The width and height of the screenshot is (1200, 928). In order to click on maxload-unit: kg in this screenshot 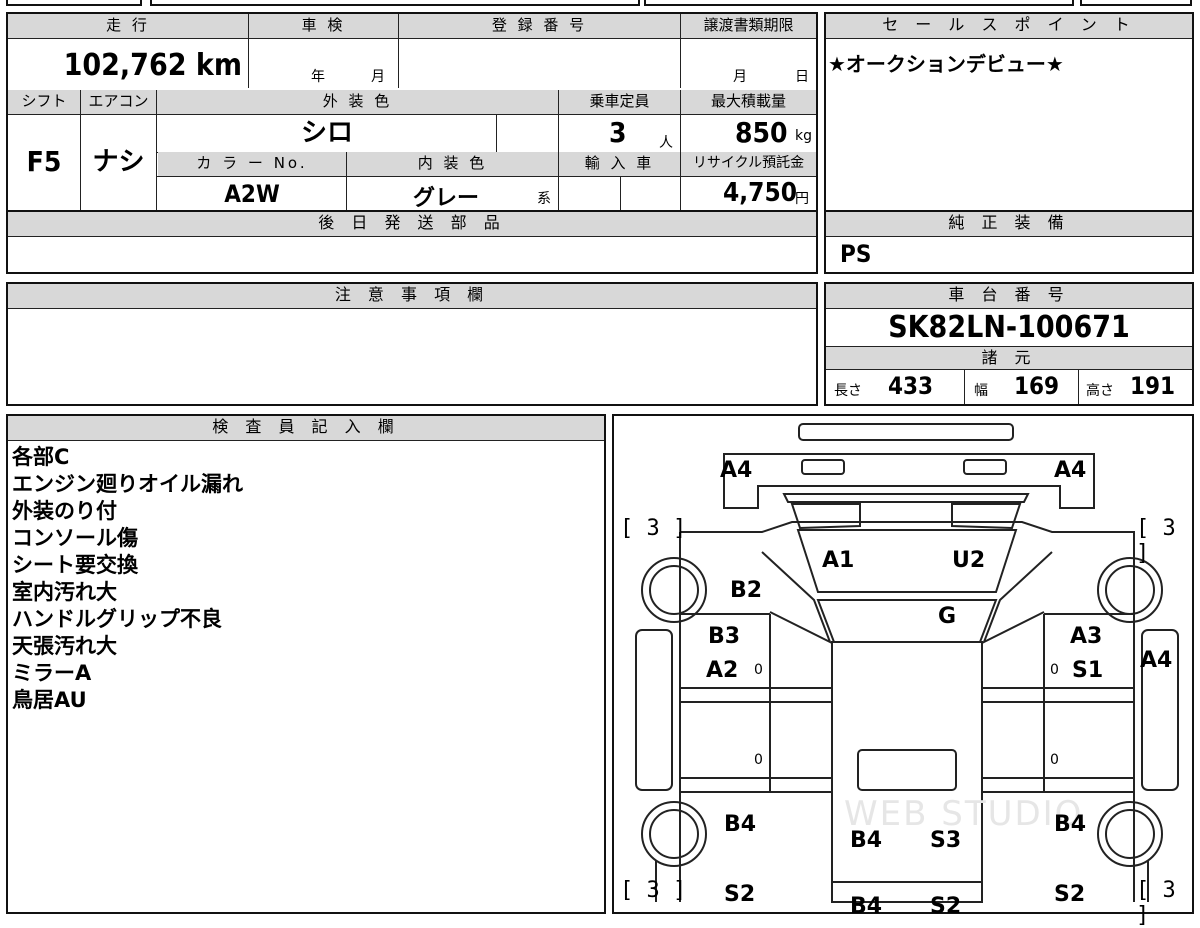, I will do `click(803, 136)`.